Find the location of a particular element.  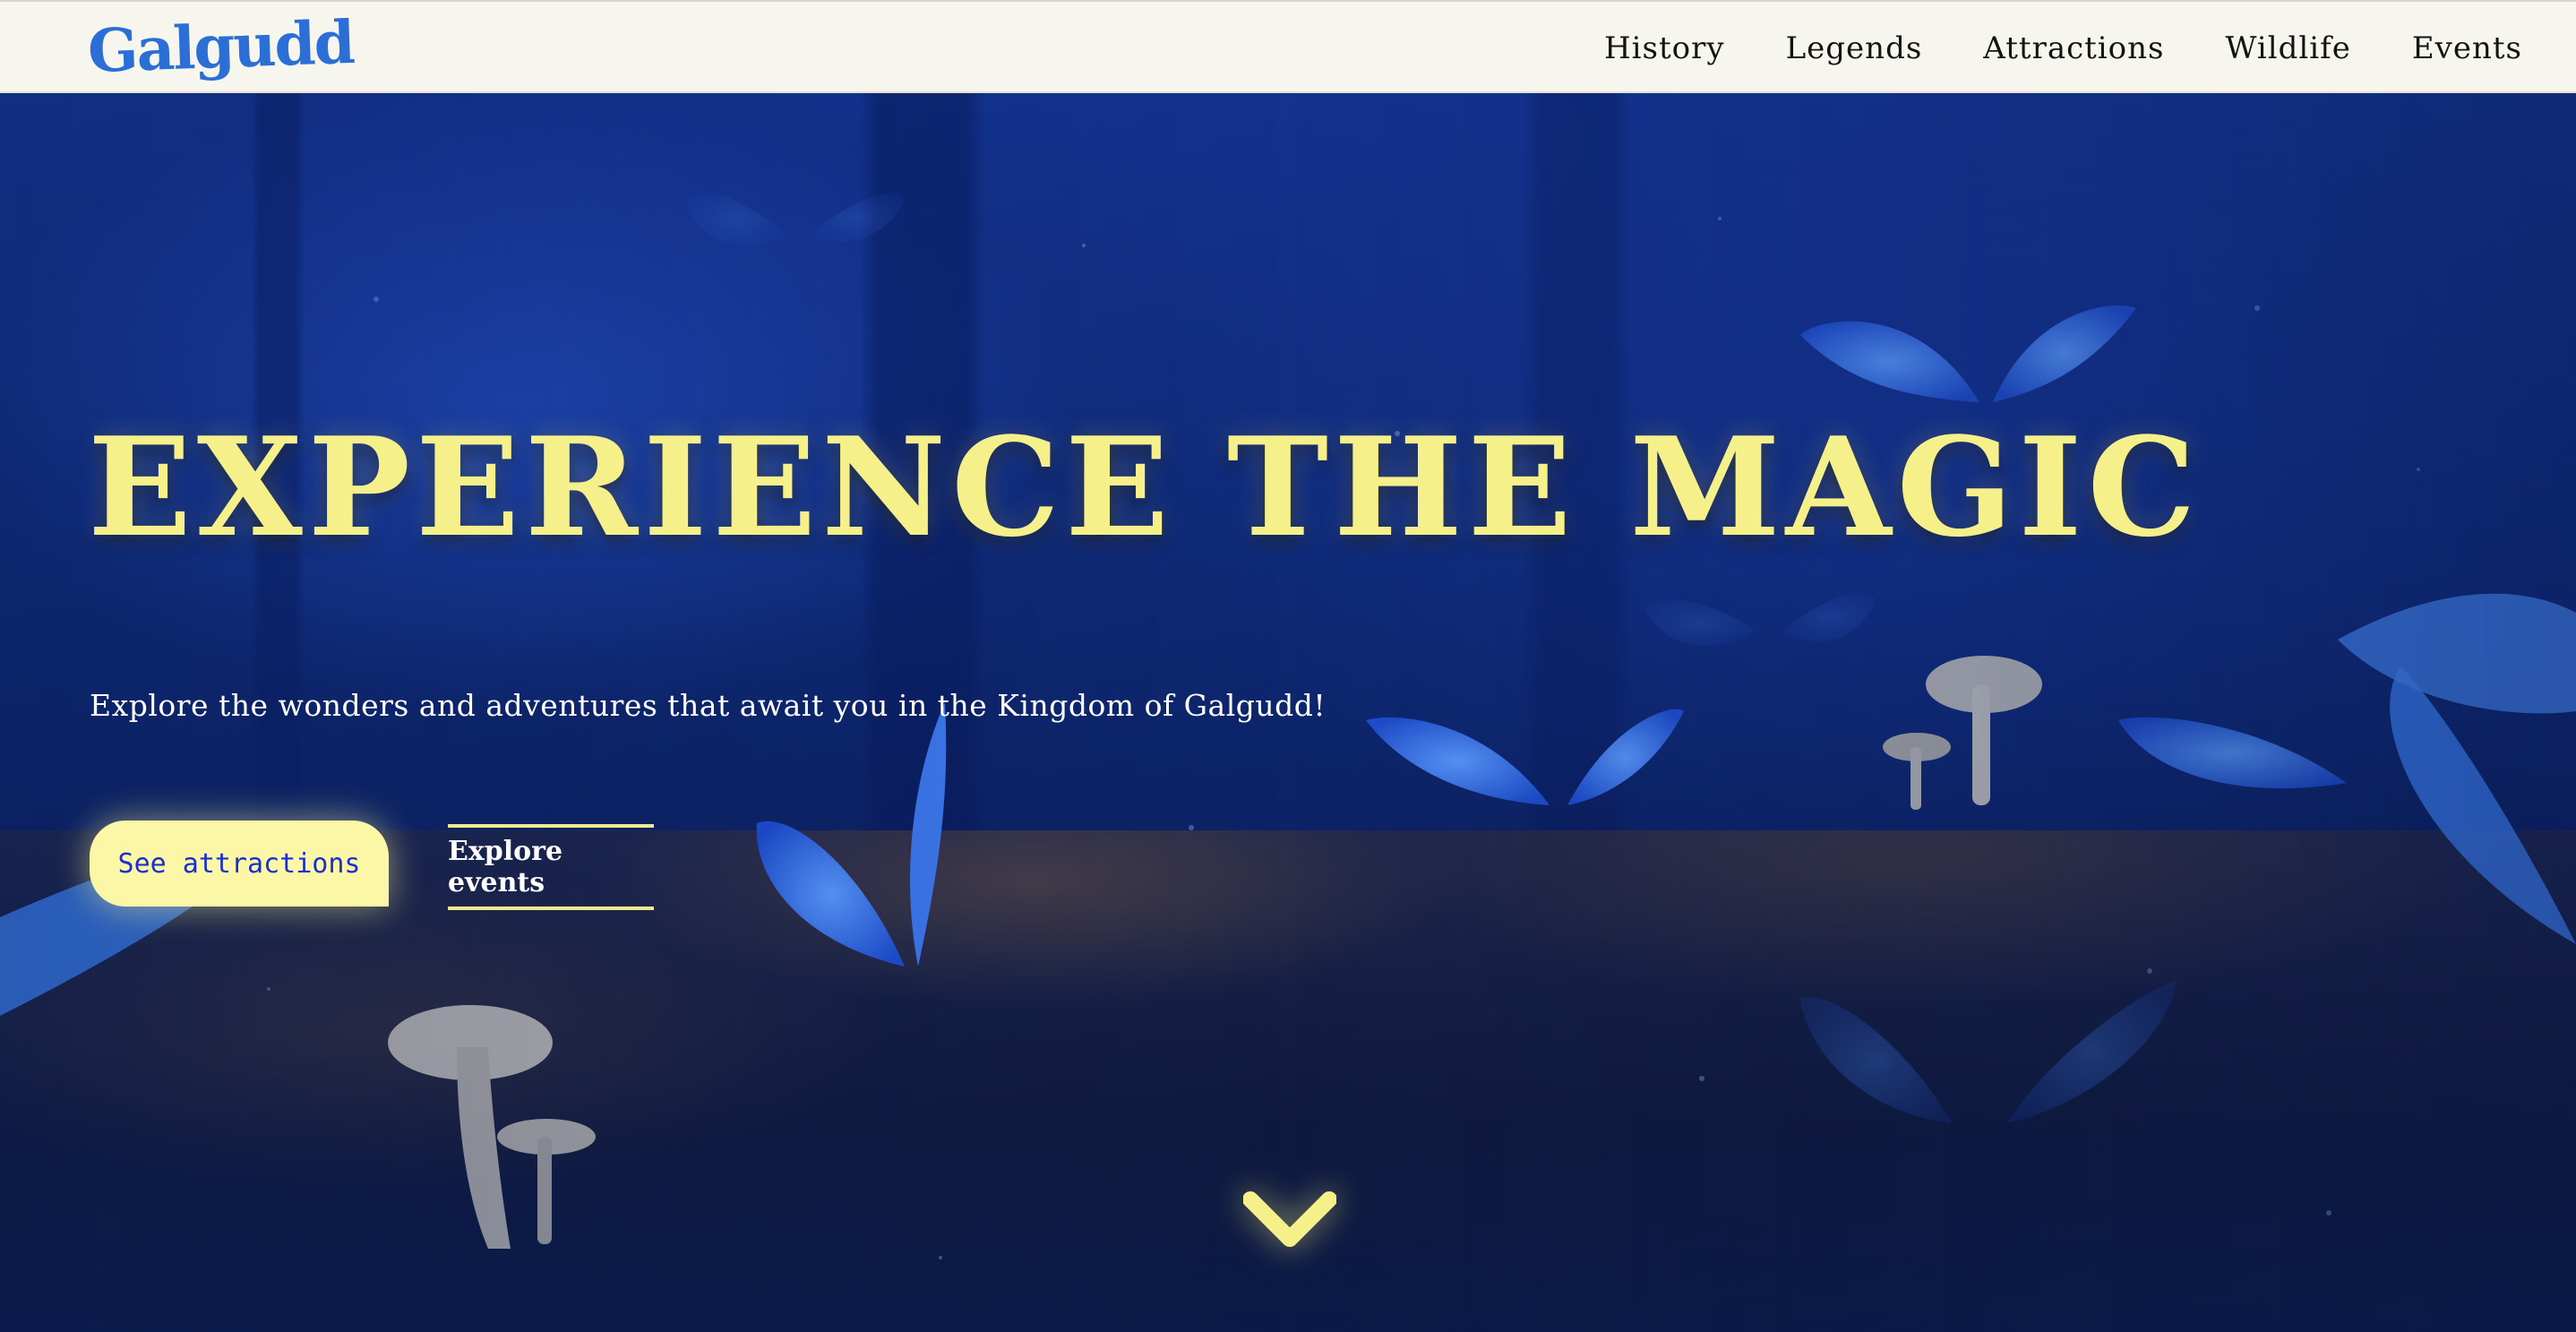

scroll-down-button is located at coordinates (1290, 1222).